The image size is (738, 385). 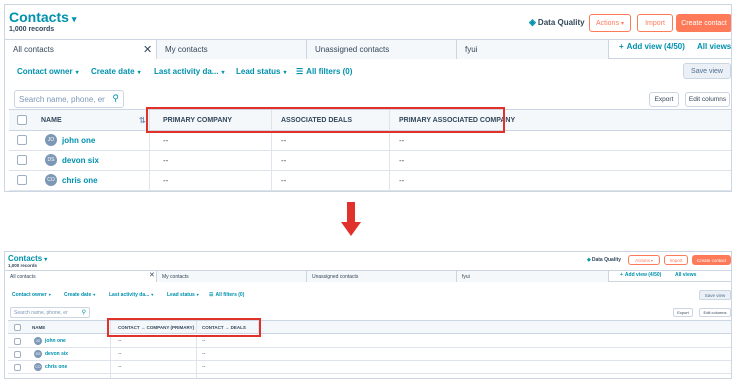 What do you see at coordinates (258, 71) in the screenshot?
I see `filter-lead-status-label: Lead status` at bounding box center [258, 71].